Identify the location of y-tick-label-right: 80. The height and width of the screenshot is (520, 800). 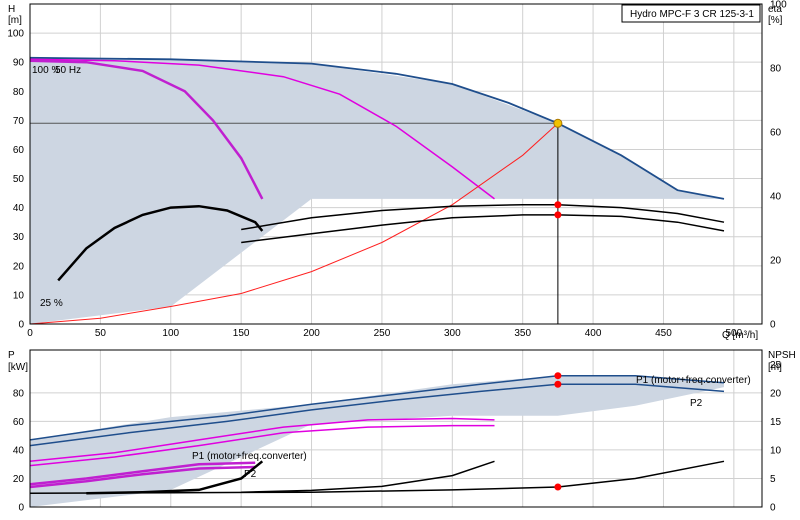
(776, 69).